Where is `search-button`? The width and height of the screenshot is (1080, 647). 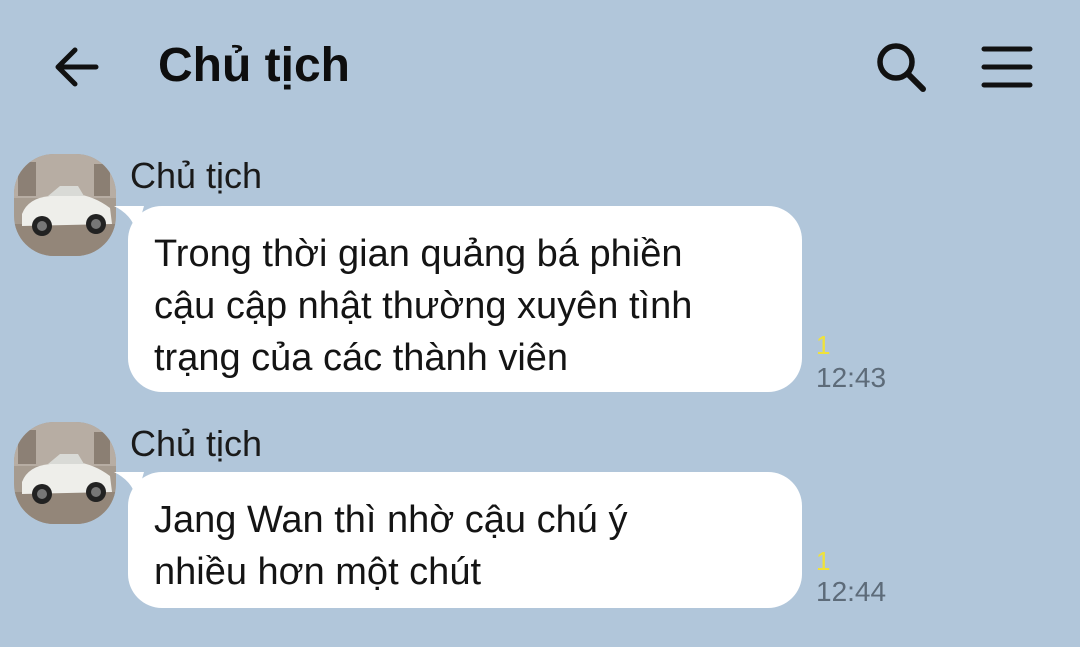 search-button is located at coordinates (901, 67).